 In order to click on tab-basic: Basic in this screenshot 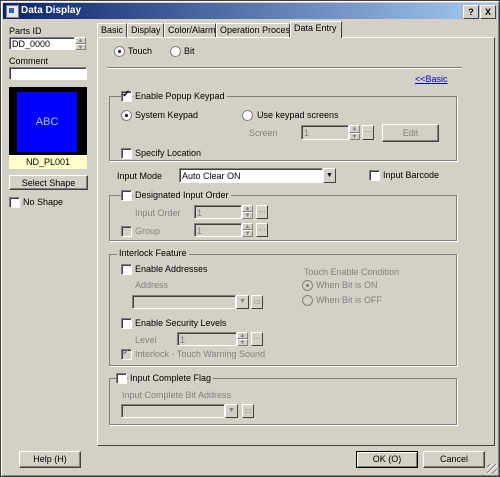, I will do `click(112, 30)`.